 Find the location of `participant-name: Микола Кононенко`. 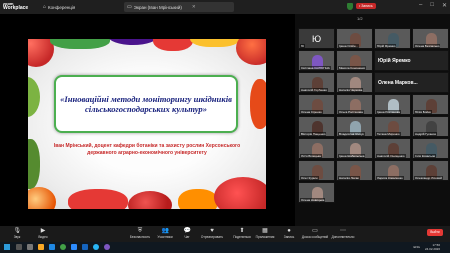

participant-name: Микола Кононенко is located at coordinates (352, 68).